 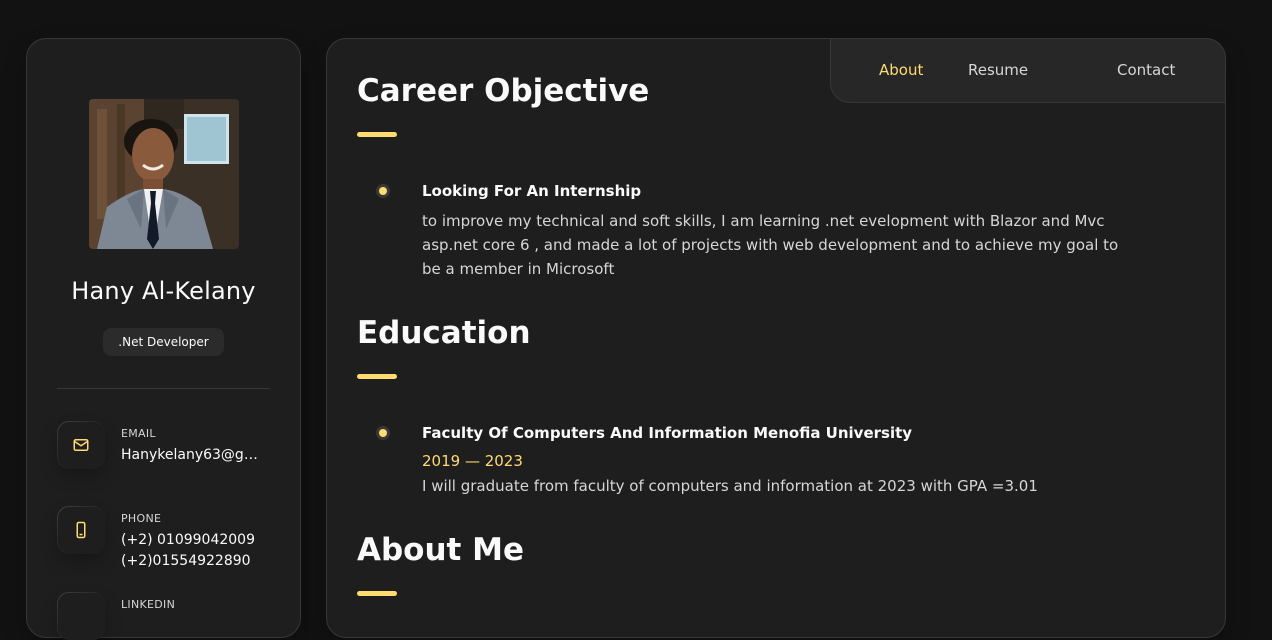 What do you see at coordinates (441, 550) in the screenshot?
I see `about-me-title: About Me` at bounding box center [441, 550].